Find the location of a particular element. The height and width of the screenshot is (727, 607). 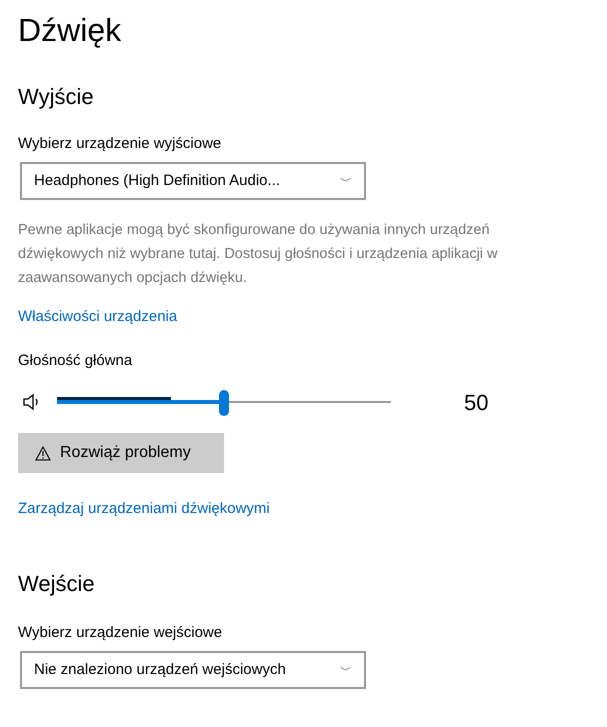

manage-devices-link: Zarządzaj urządzeniami dźwiękowymi is located at coordinates (144, 508).